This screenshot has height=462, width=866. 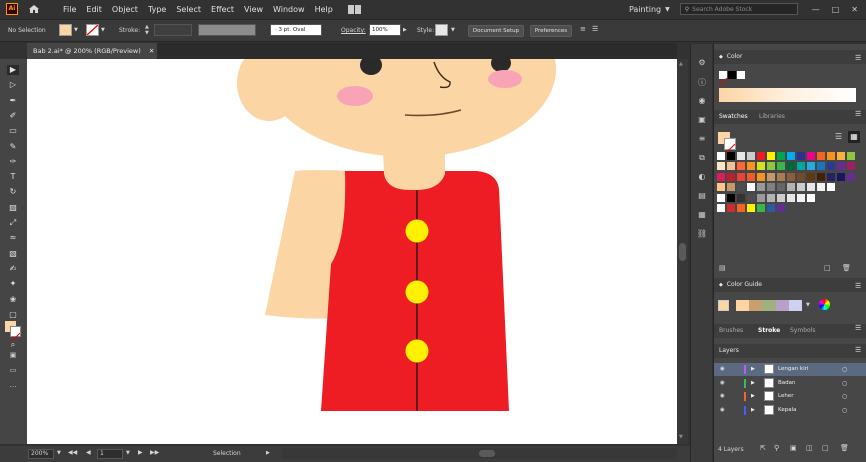 What do you see at coordinates (836, 9) in the screenshot?
I see `maximize-button: □` at bounding box center [836, 9].